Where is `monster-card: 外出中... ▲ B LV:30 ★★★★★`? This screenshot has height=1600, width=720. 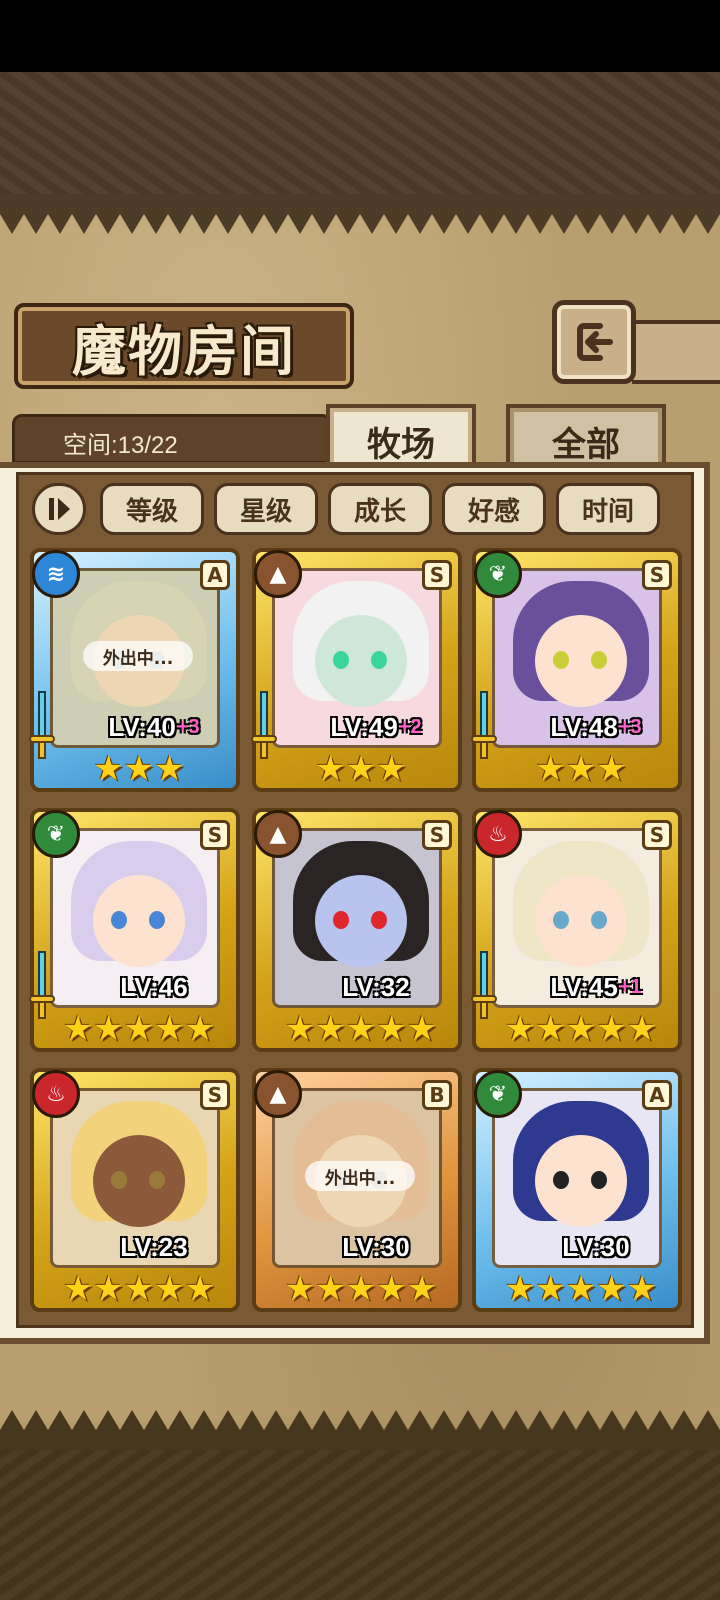
monster-card: 外出中... ▲ B LV:30 ★★★★★ is located at coordinates (357, 1190).